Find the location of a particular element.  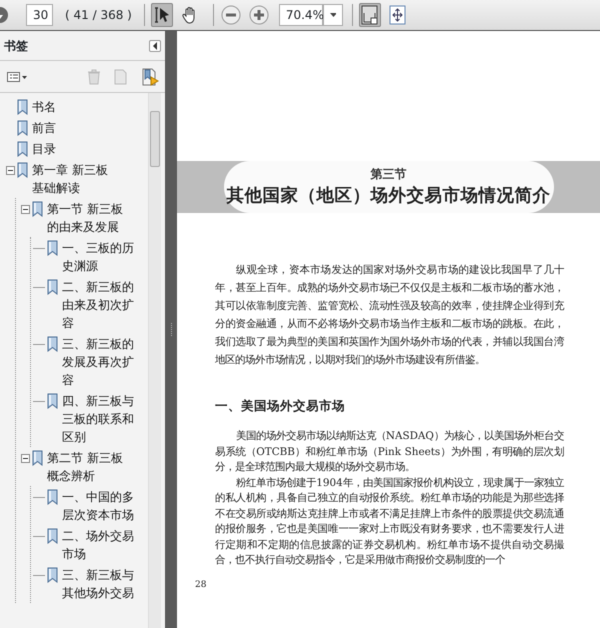

body-paragraph: 纵观全球，资本市场发达的国家对场外交易市场的建设比我国早了几十年，甚至上百年。成熟的场外交易市场已不仅仅是主板和二板市场的蓄水池，其可以依靠制度完善、监管宽松、流动性强及较高的效率，使挂牌企业得到充分的资金融通，从而不必将场外交易市场当作主板和二板市场的跳板。在此，我们选取了最为典型的美国和英国作为国外场外市场的代表，并辅以我国台湾地区的场外市场情况，以期对我们的场外市场建设有所借鉴。 is located at coordinates (389, 315).